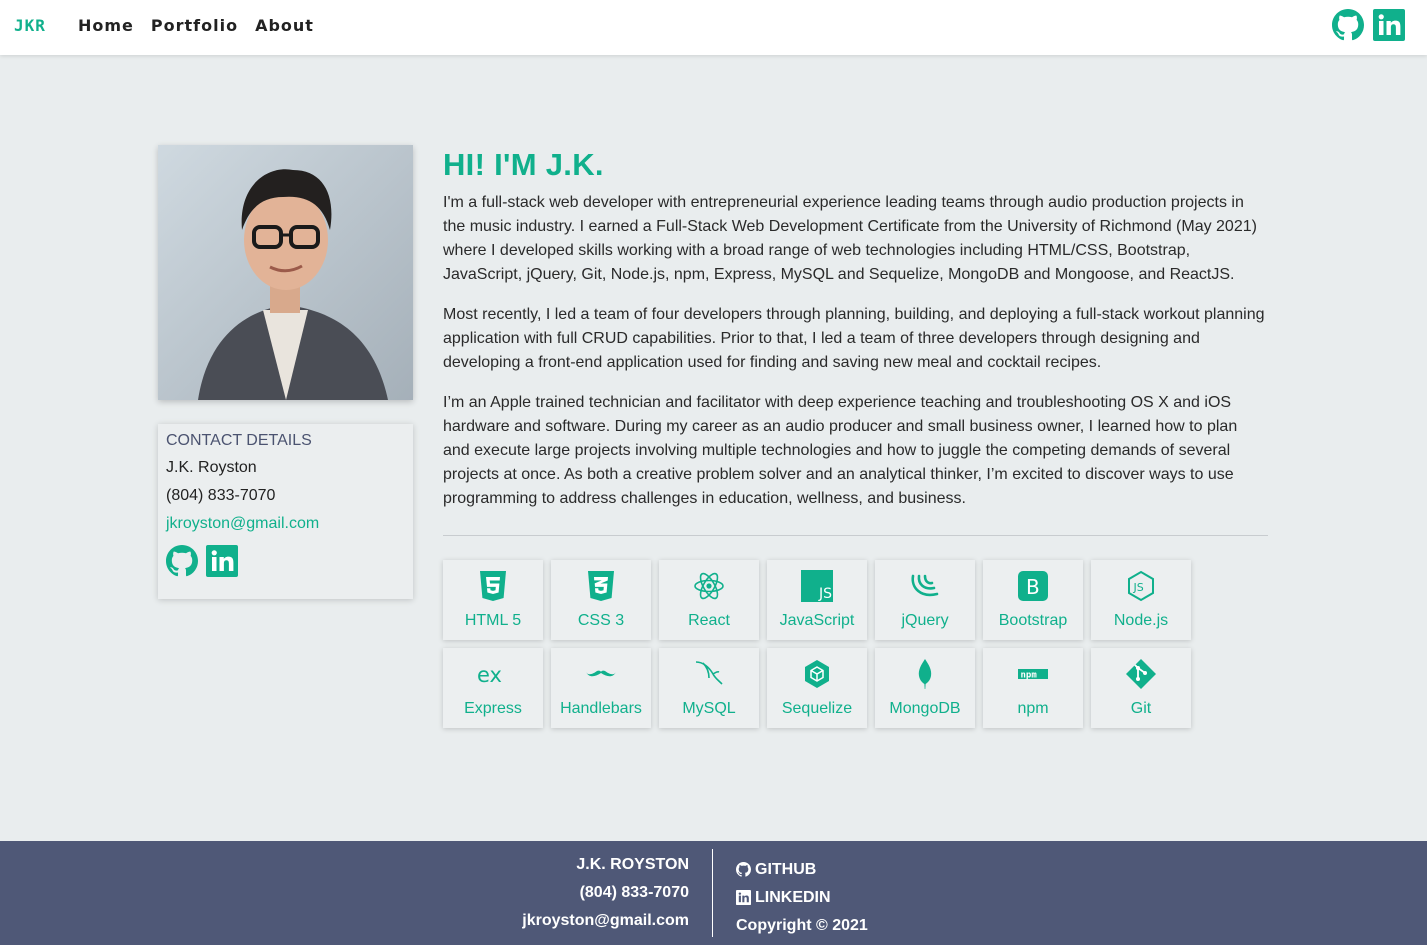 This screenshot has width=1427, height=945. I want to click on npm-icon: npm, so click(1033, 674).